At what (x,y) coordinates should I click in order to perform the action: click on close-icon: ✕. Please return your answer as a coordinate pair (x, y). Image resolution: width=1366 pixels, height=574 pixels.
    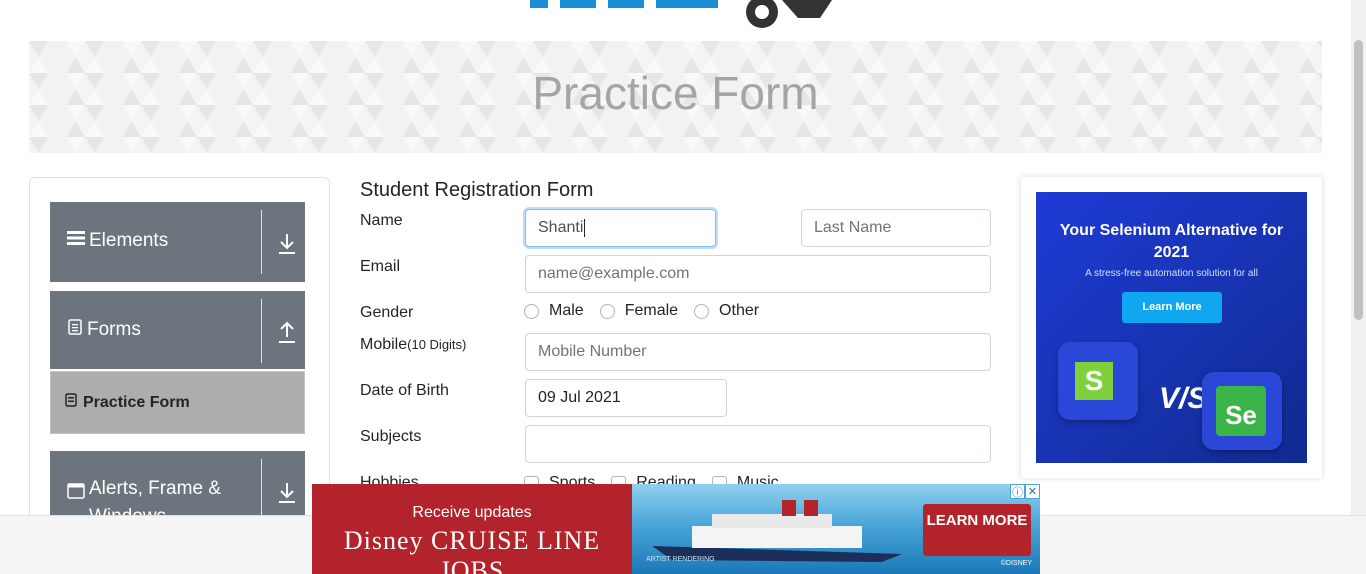
    Looking at the image, I should click on (1032, 491).